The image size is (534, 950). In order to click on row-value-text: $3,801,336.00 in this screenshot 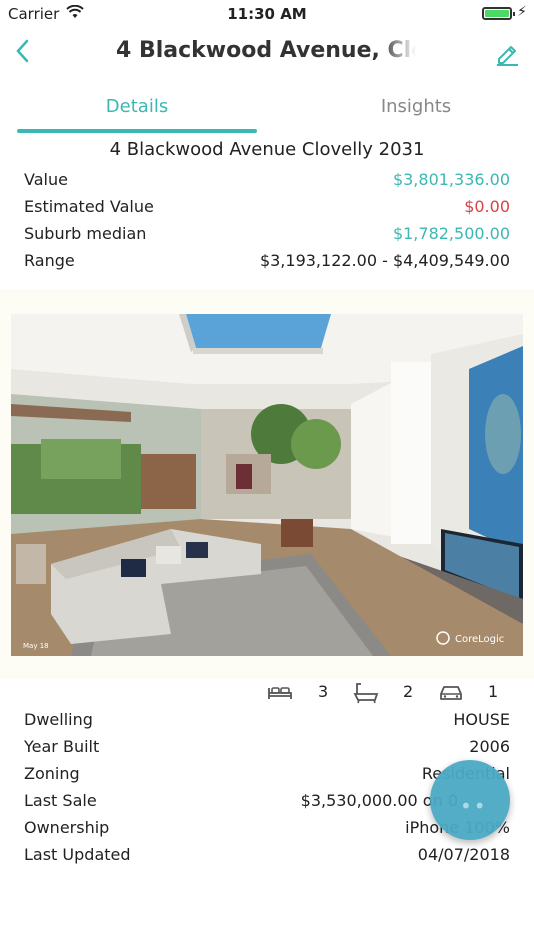, I will do `click(451, 179)`.